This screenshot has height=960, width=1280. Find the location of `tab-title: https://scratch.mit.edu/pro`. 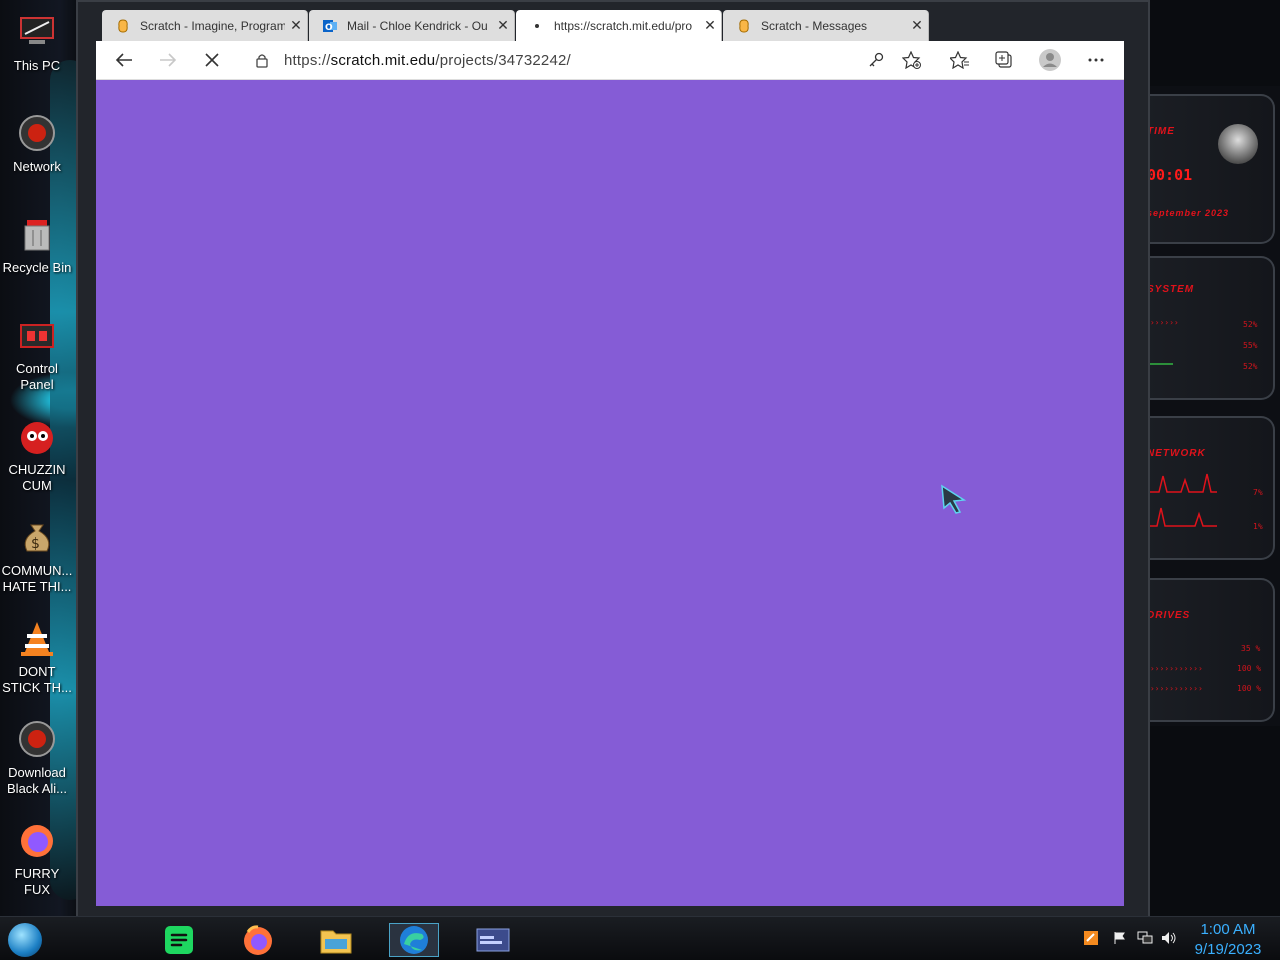

tab-title: https://scratch.mit.edu/pro is located at coordinates (623, 25).